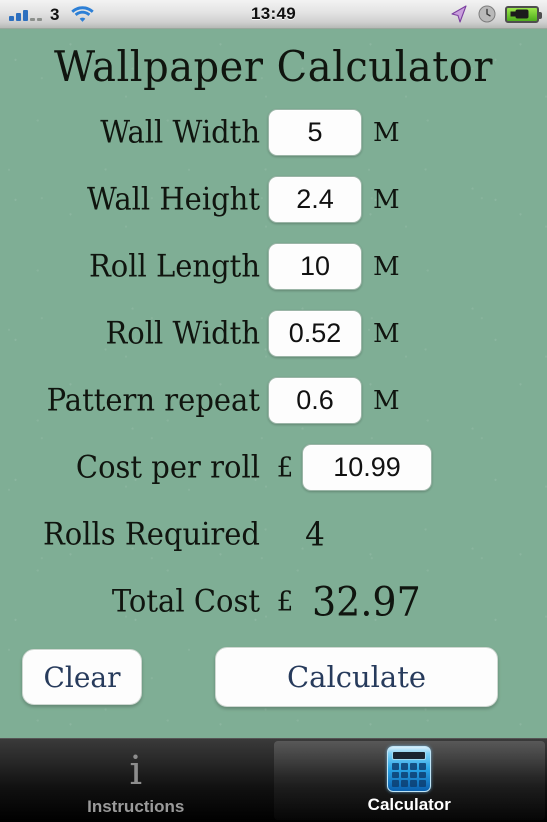 This screenshot has width=547, height=822. I want to click on calculator-icon, so click(409, 769).